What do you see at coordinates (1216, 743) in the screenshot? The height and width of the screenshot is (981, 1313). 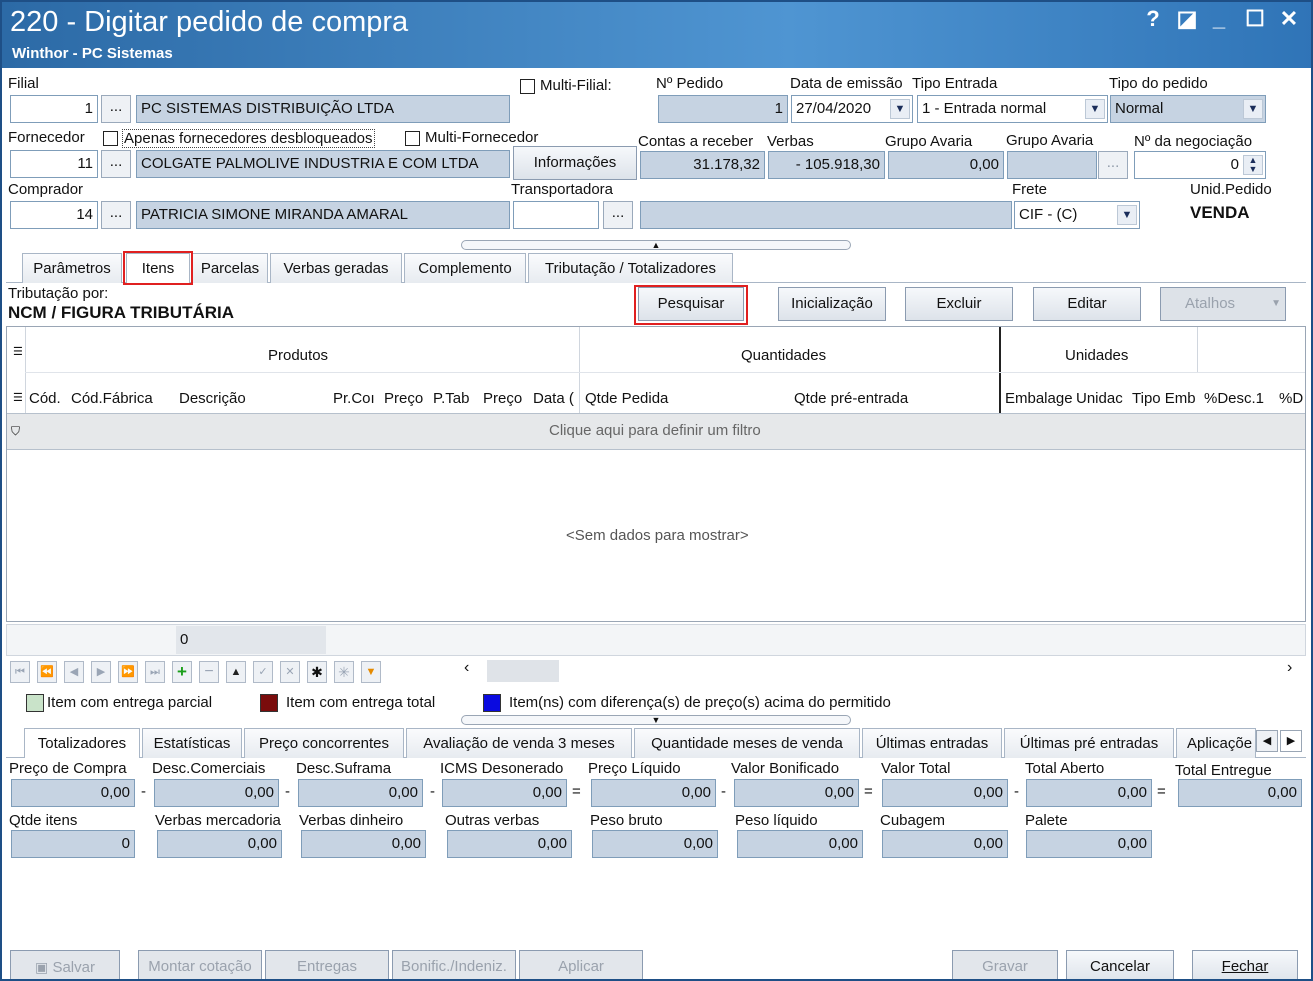 I see `tab-aplicacoes: Aplicaçõe` at bounding box center [1216, 743].